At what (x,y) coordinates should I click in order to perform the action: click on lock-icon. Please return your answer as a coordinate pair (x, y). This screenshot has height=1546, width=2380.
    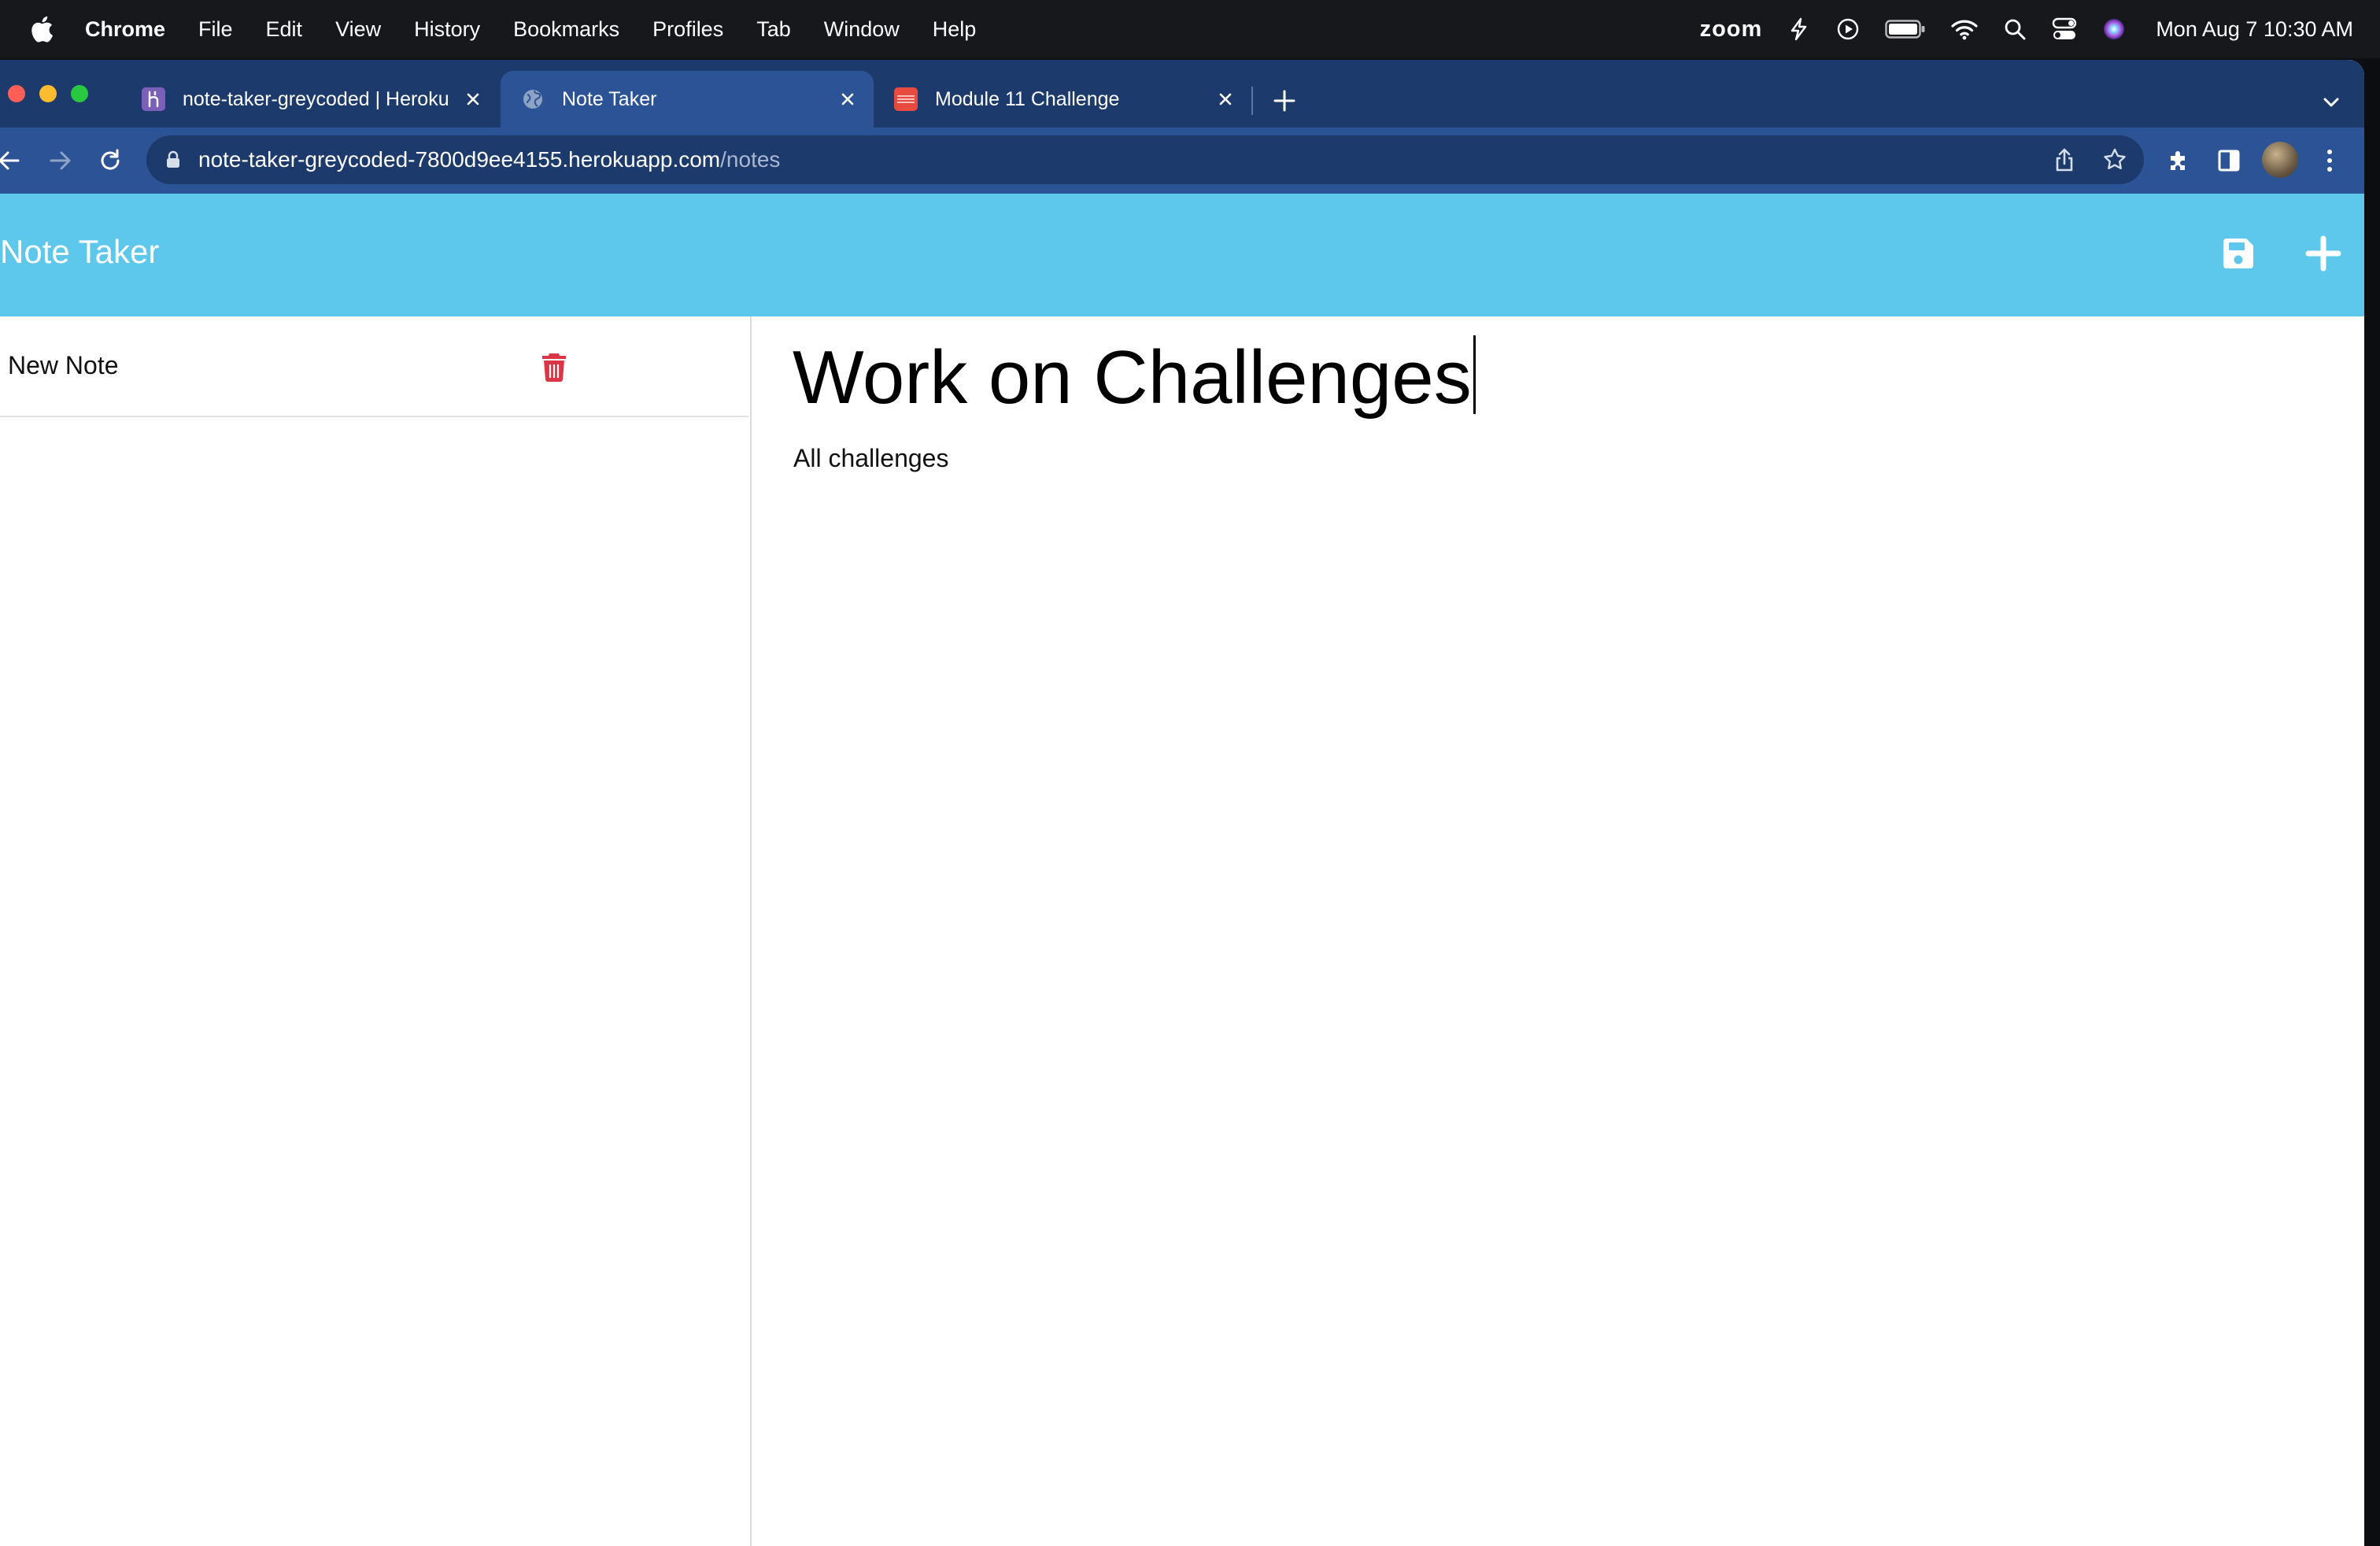
    Looking at the image, I should click on (173, 159).